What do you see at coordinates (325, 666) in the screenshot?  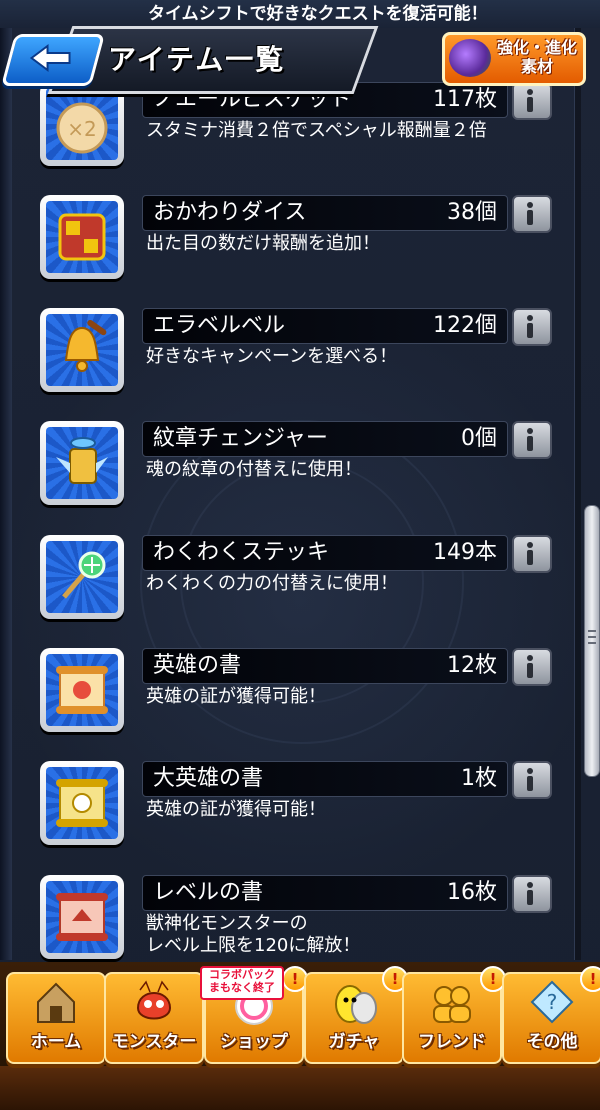 I see `item-name-bar: 英雄の書 12枚` at bounding box center [325, 666].